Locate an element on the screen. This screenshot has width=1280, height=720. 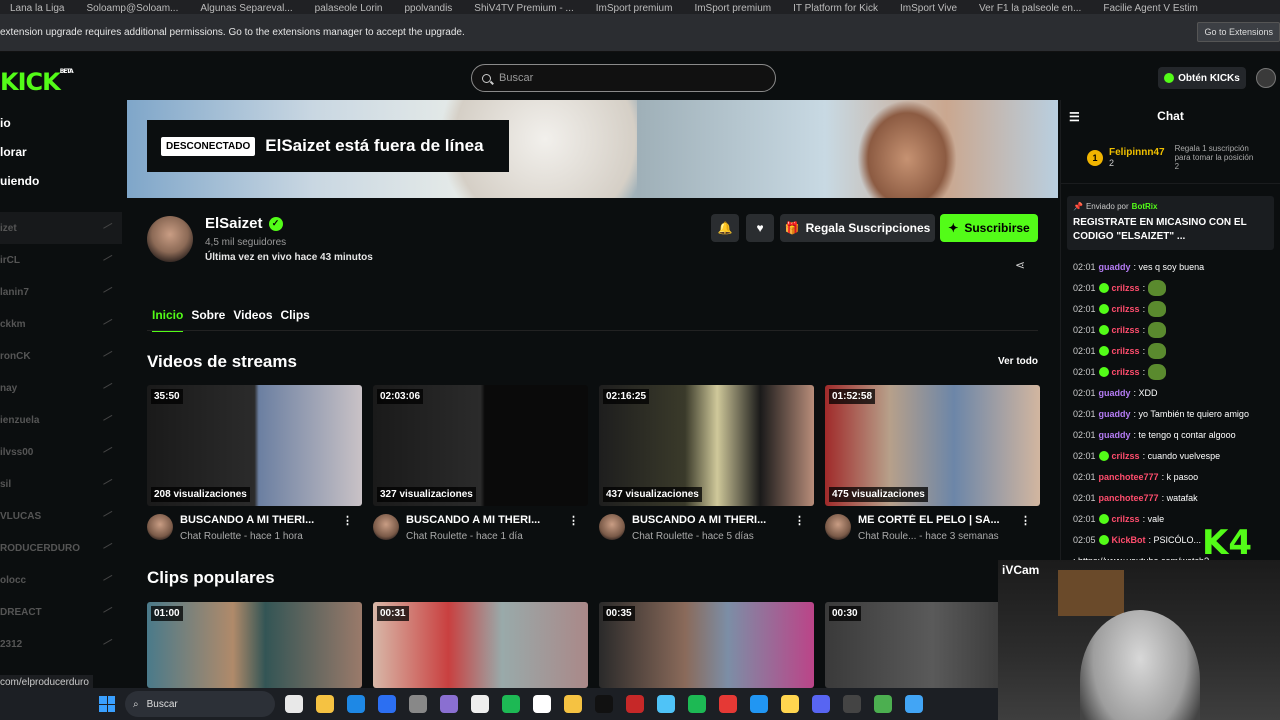
bookmark-item: IT Platform for Kick is located at coordinates (835, 9).